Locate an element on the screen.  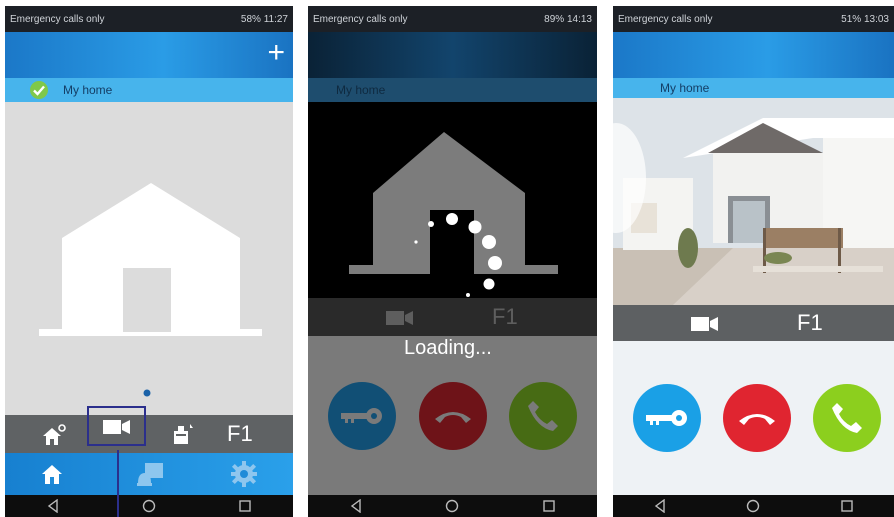
tab-home is located at coordinates (52, 474).